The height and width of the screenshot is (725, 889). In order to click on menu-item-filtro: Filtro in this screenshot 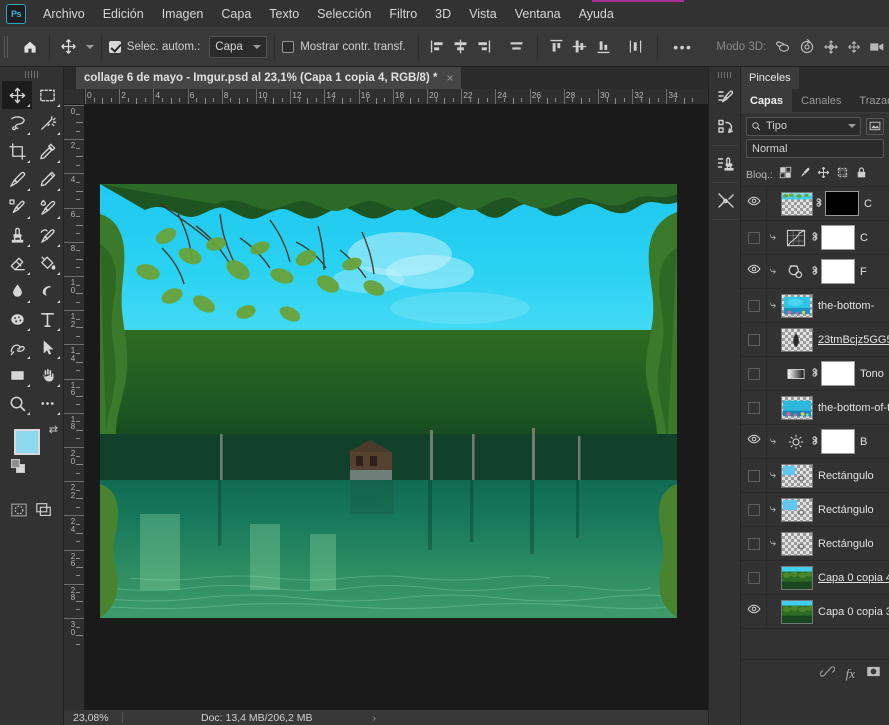, I will do `click(403, 14)`.